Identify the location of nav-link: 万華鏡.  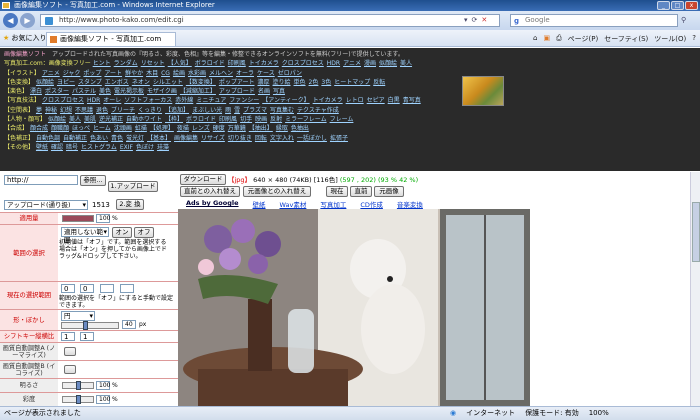
(237, 128).